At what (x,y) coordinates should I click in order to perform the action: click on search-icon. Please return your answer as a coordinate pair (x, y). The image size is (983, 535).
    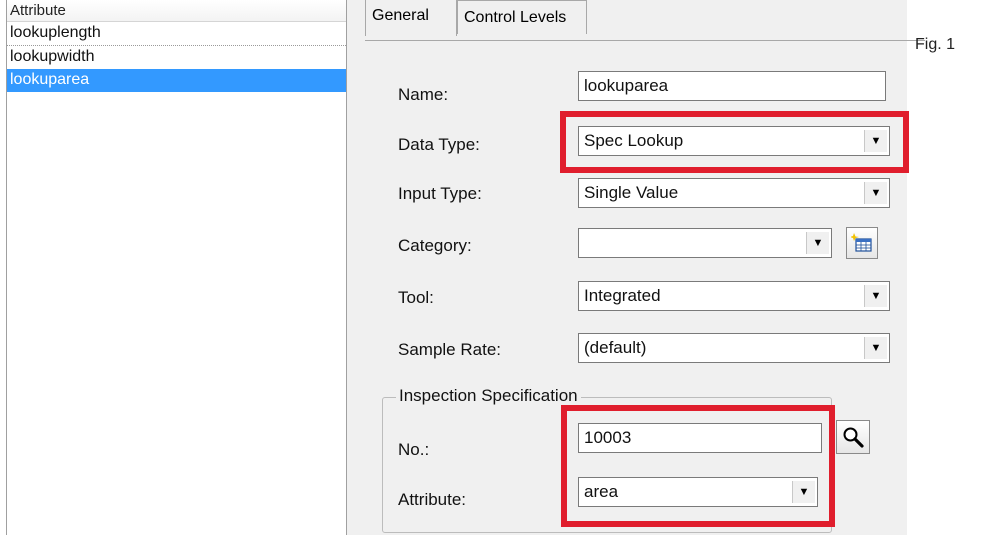
    Looking at the image, I should click on (853, 437).